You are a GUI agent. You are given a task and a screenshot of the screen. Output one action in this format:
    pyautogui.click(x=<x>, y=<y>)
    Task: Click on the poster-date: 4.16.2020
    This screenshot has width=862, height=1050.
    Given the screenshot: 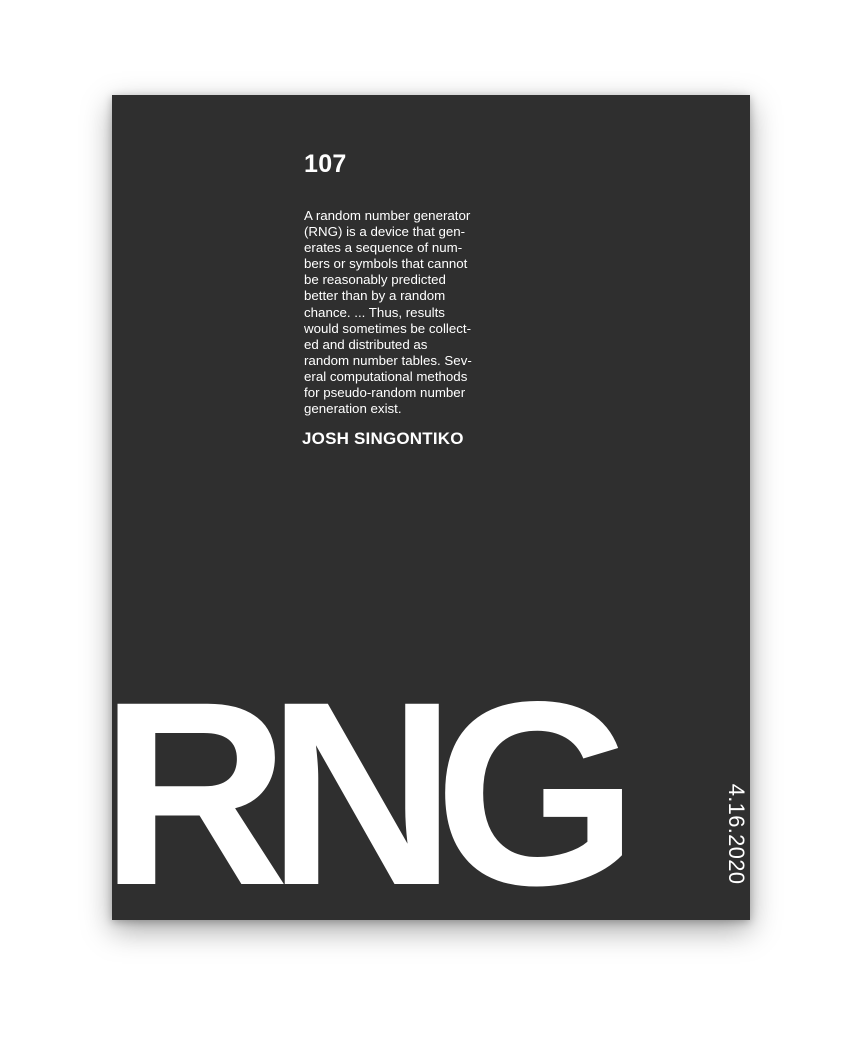 What is the action you would take?
    pyautogui.click(x=736, y=834)
    